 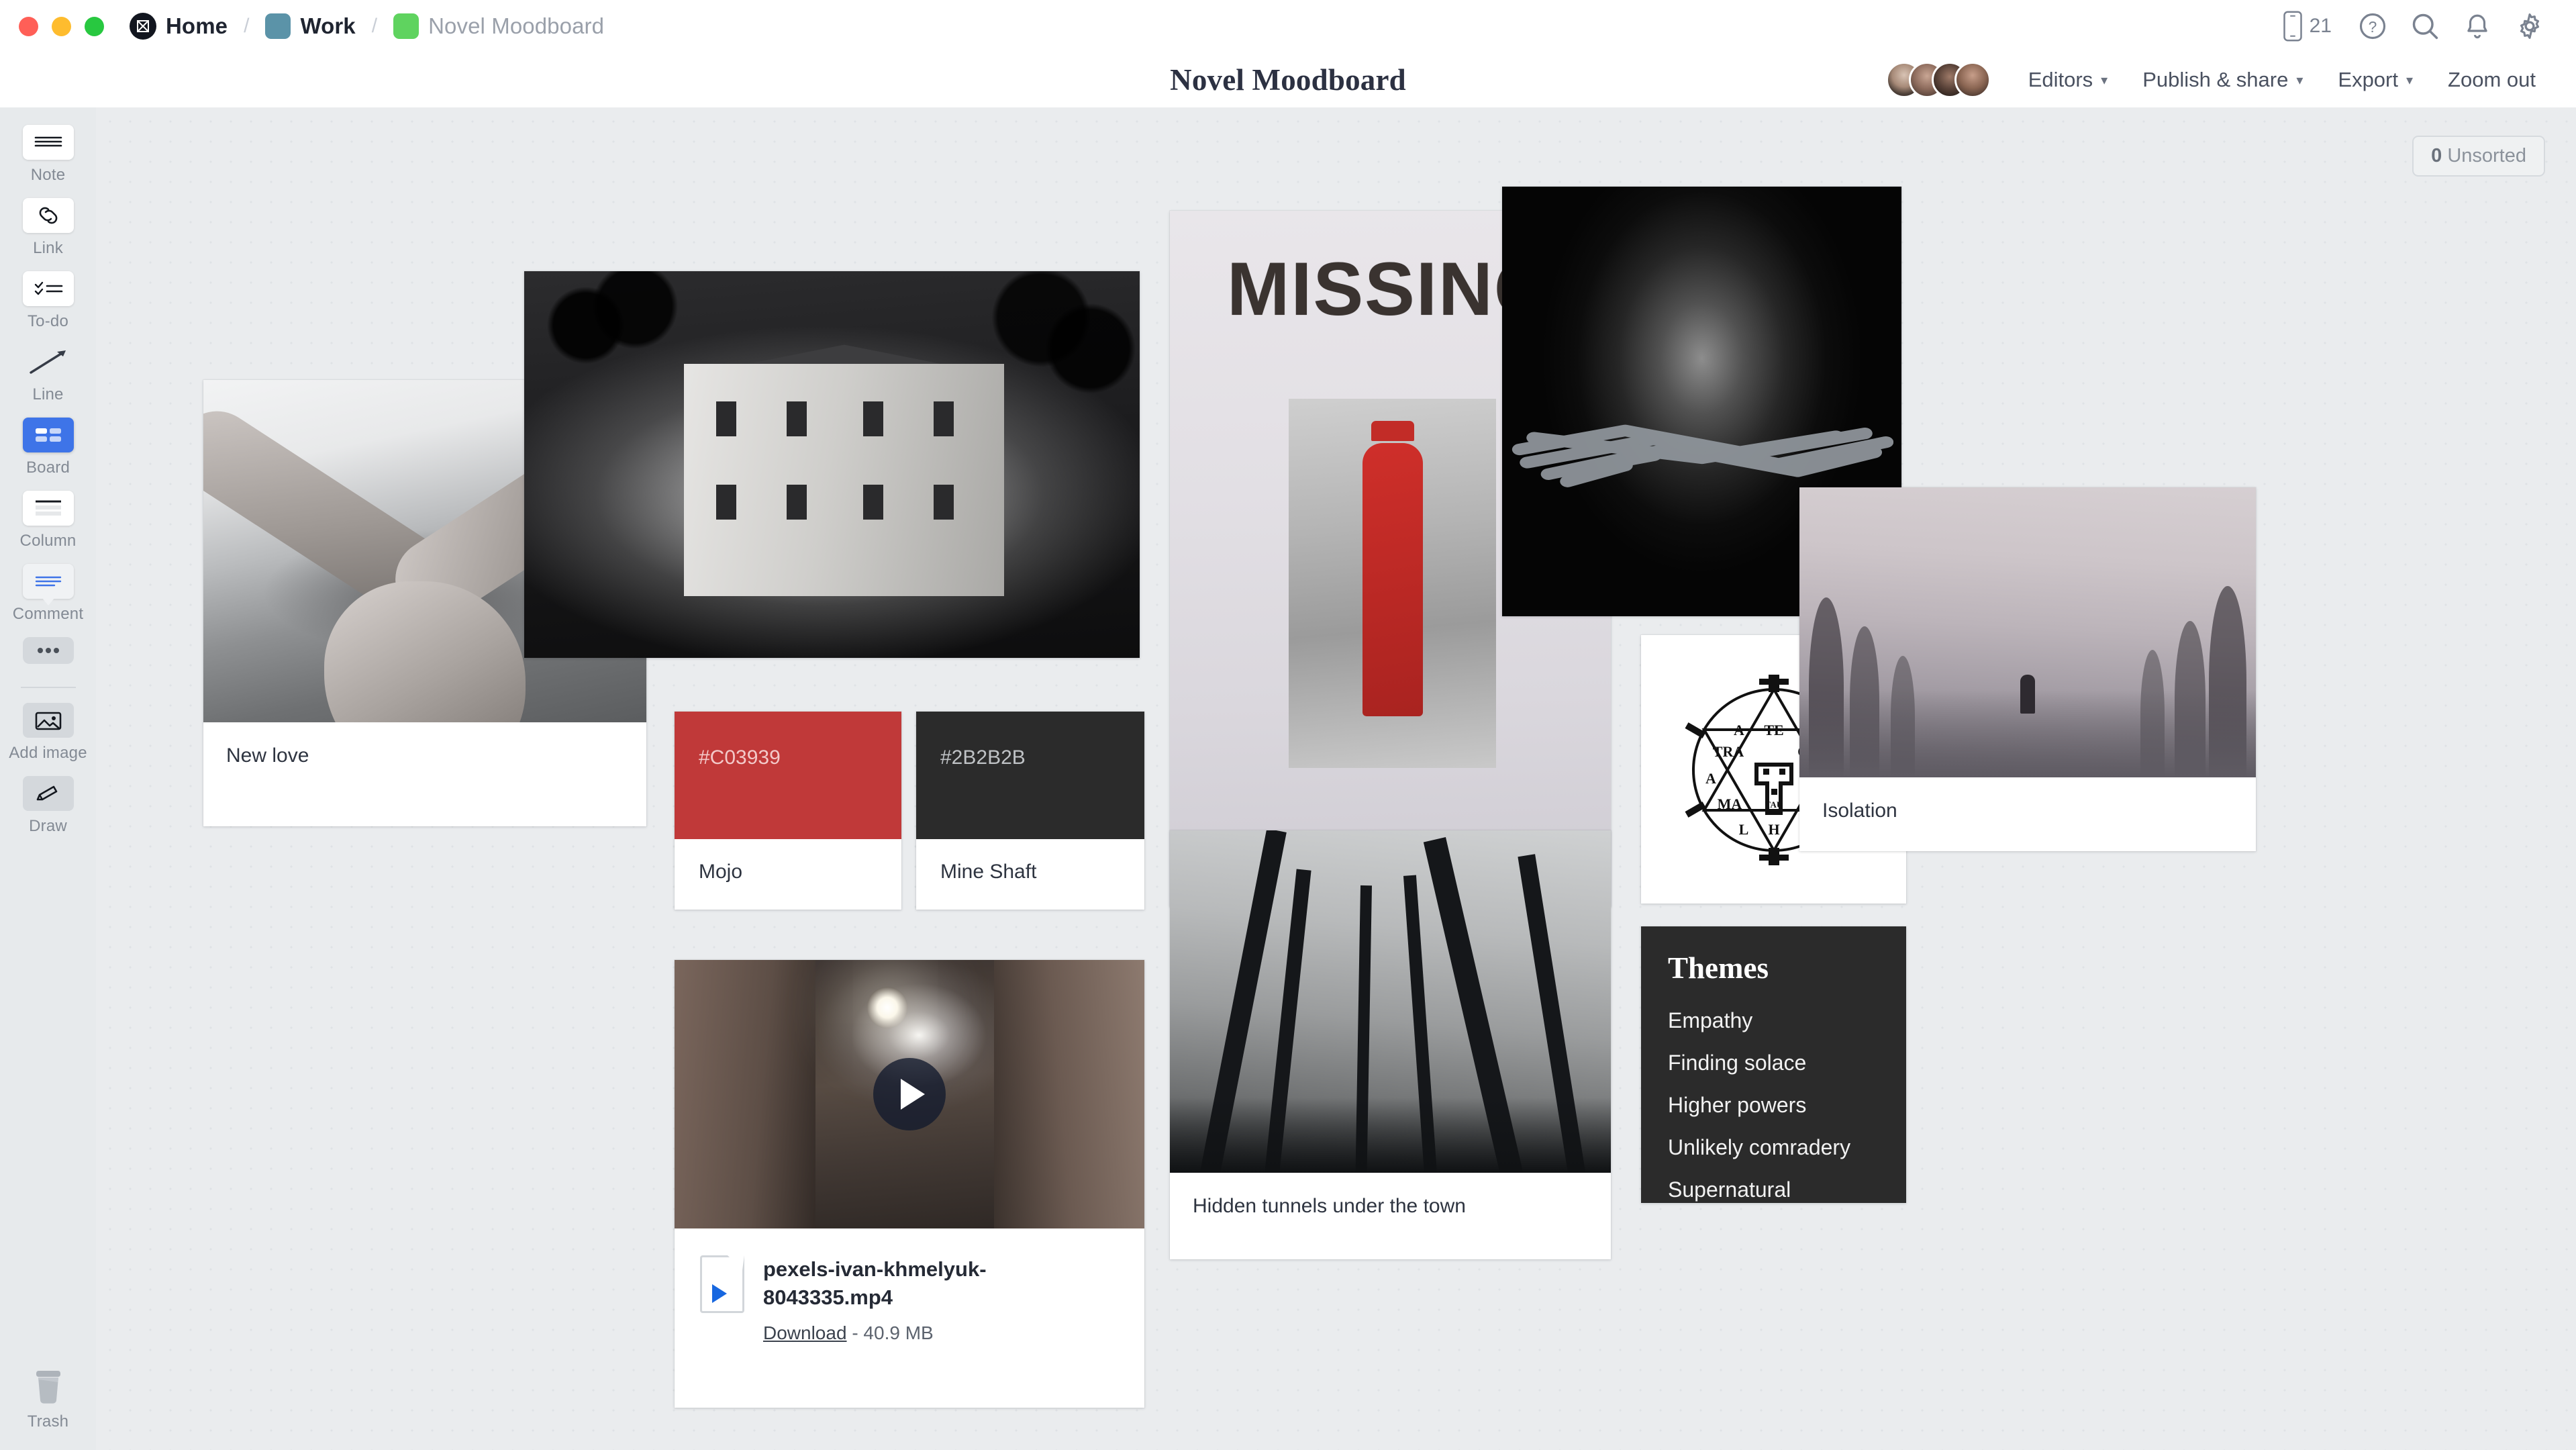 What do you see at coordinates (1288, 26) in the screenshot?
I see `window-titlebar: Home / Work / Novel Moodboard 21 ?` at bounding box center [1288, 26].